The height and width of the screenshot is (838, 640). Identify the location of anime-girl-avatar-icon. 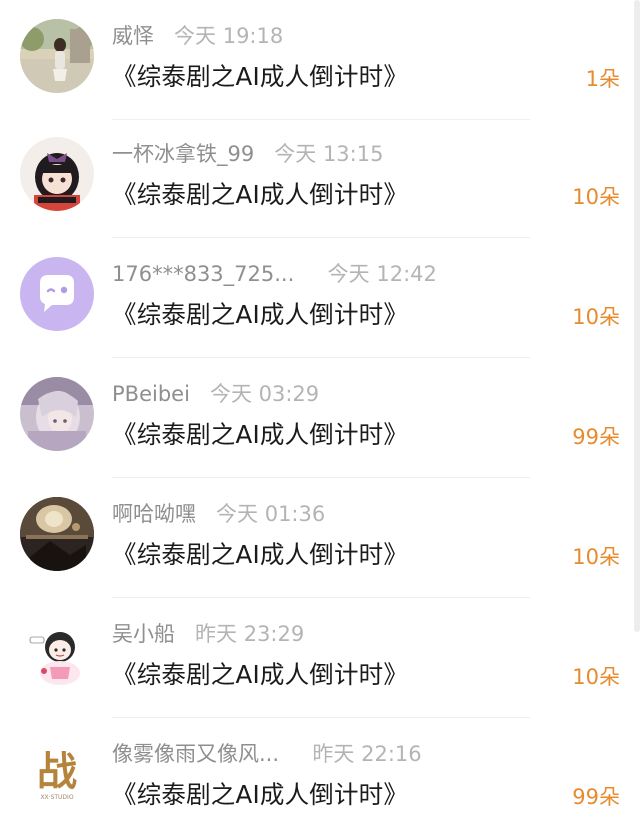
(57, 174).